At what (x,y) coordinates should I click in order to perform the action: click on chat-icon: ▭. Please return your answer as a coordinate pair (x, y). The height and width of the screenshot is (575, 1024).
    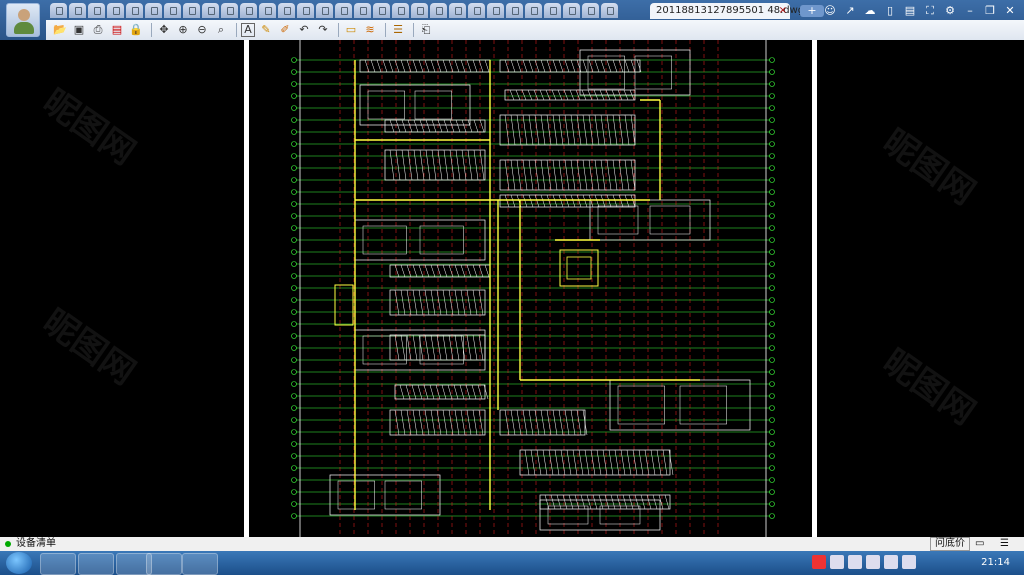
    Looking at the image, I should click on (979, 544).